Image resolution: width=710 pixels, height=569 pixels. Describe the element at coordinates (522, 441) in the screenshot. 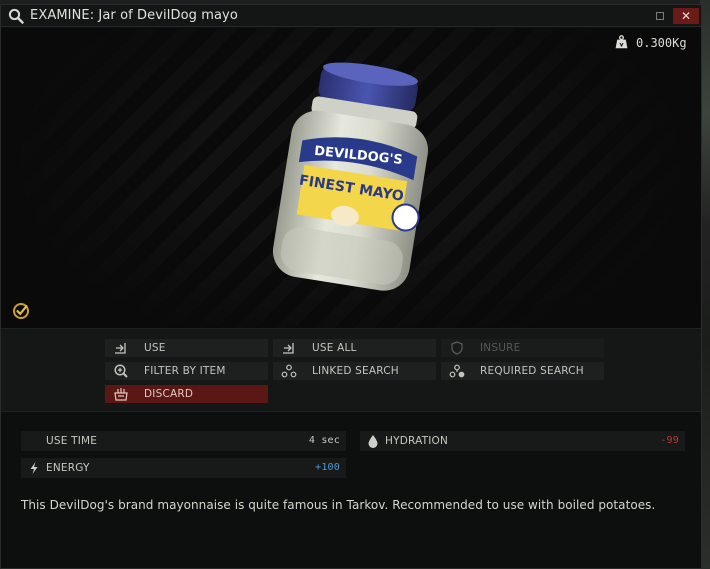

I see `stat-hydration: HYDRATION -99` at that location.